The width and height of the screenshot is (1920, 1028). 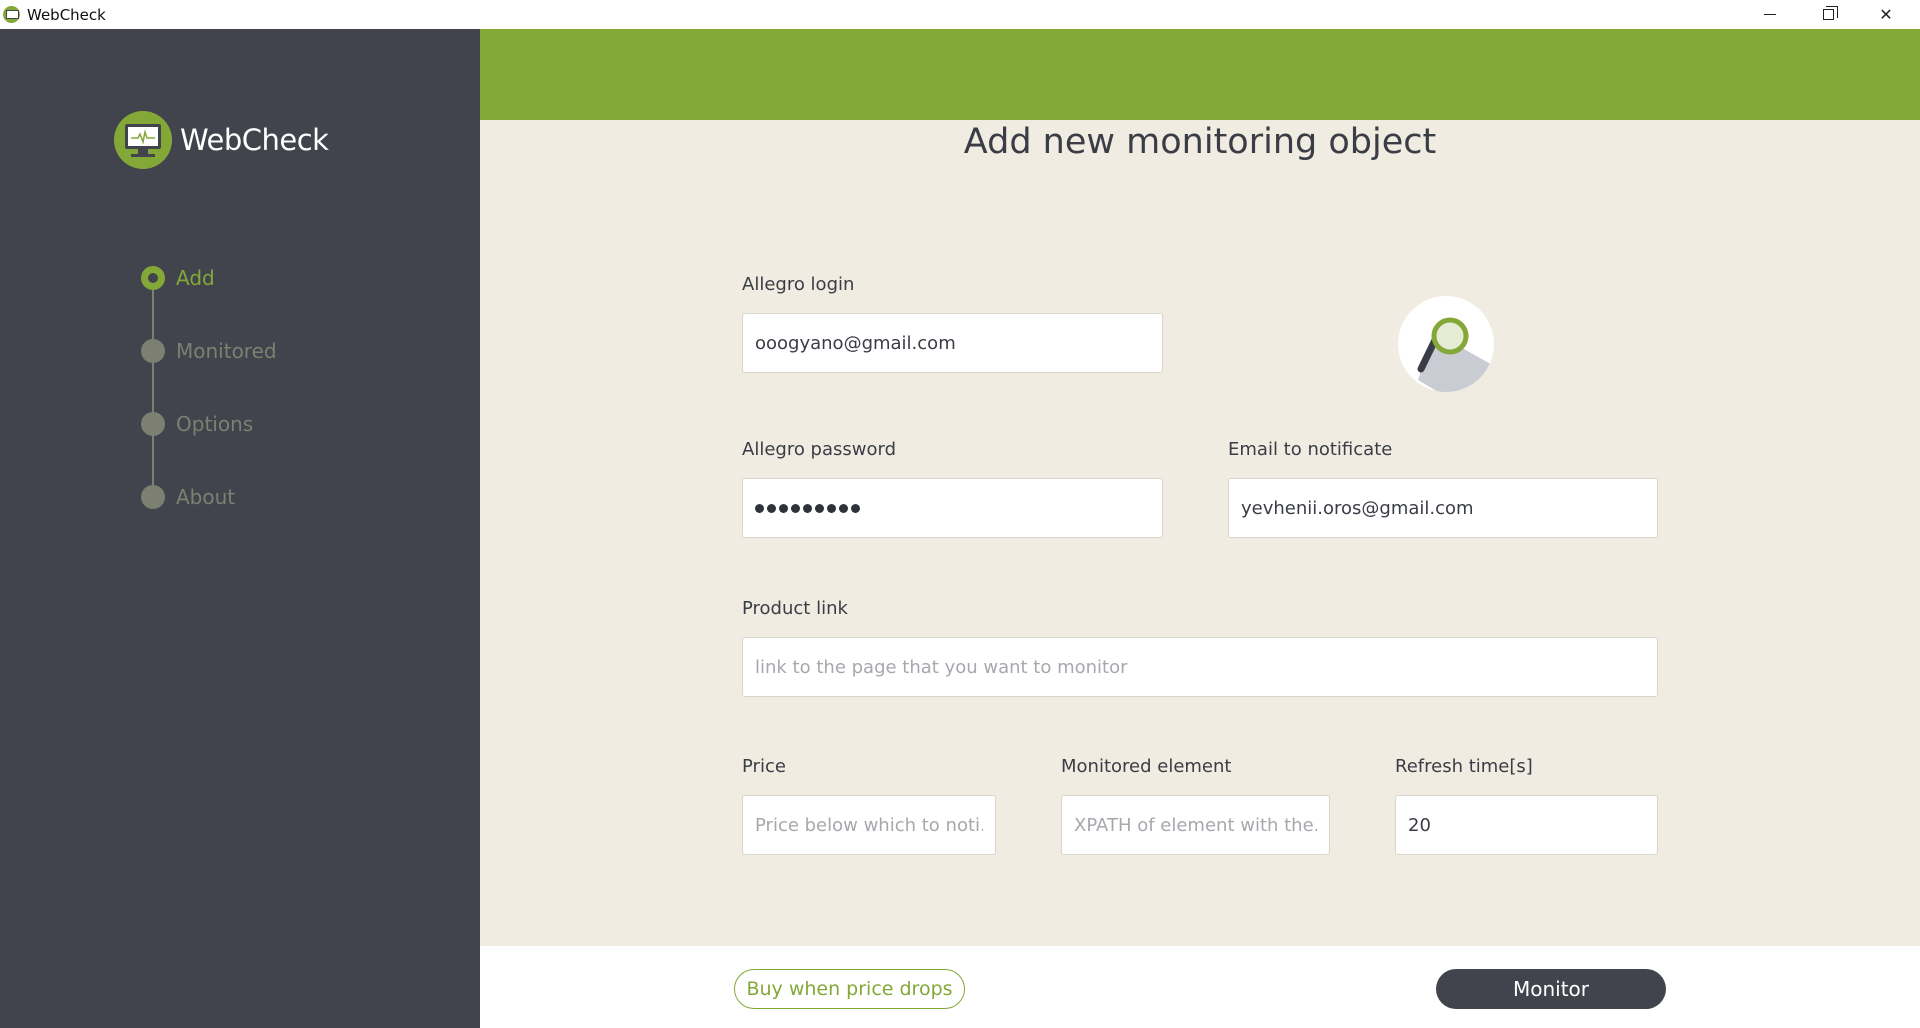 I want to click on brand-name: WebCheck, so click(x=254, y=140).